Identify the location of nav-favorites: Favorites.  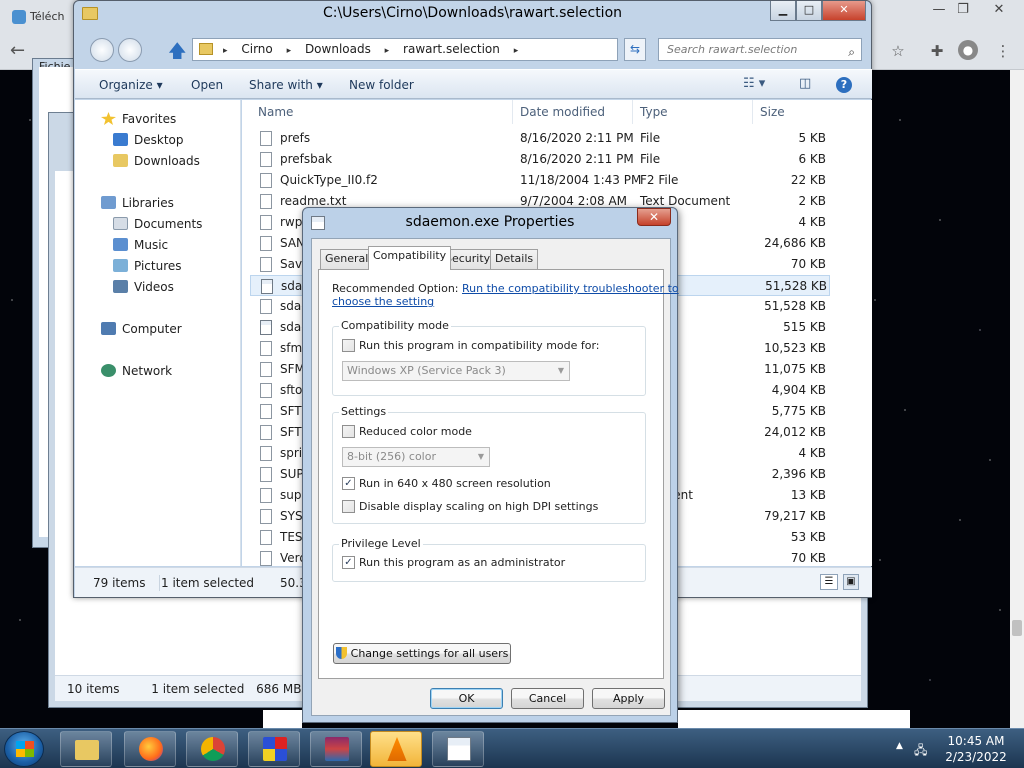
(138, 119).